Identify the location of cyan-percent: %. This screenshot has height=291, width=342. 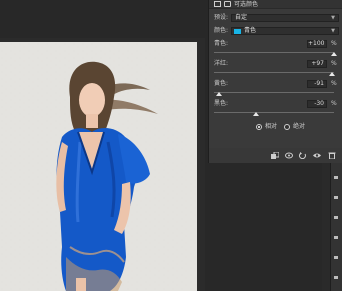
(334, 43).